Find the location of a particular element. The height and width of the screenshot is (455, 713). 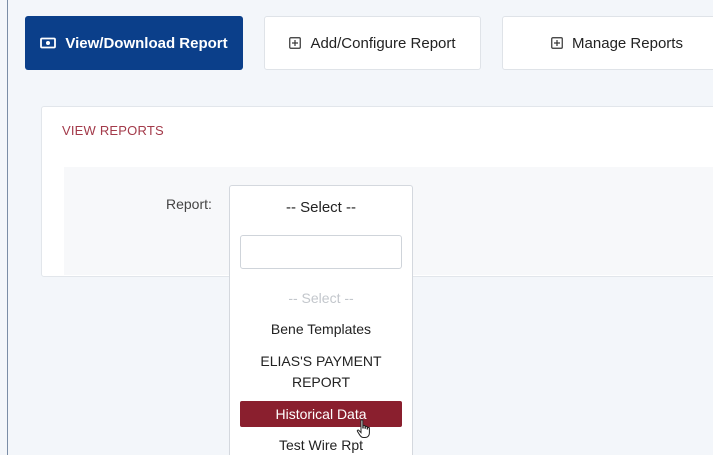

tab-add-configure-report: Add/Configure Report is located at coordinates (372, 43).